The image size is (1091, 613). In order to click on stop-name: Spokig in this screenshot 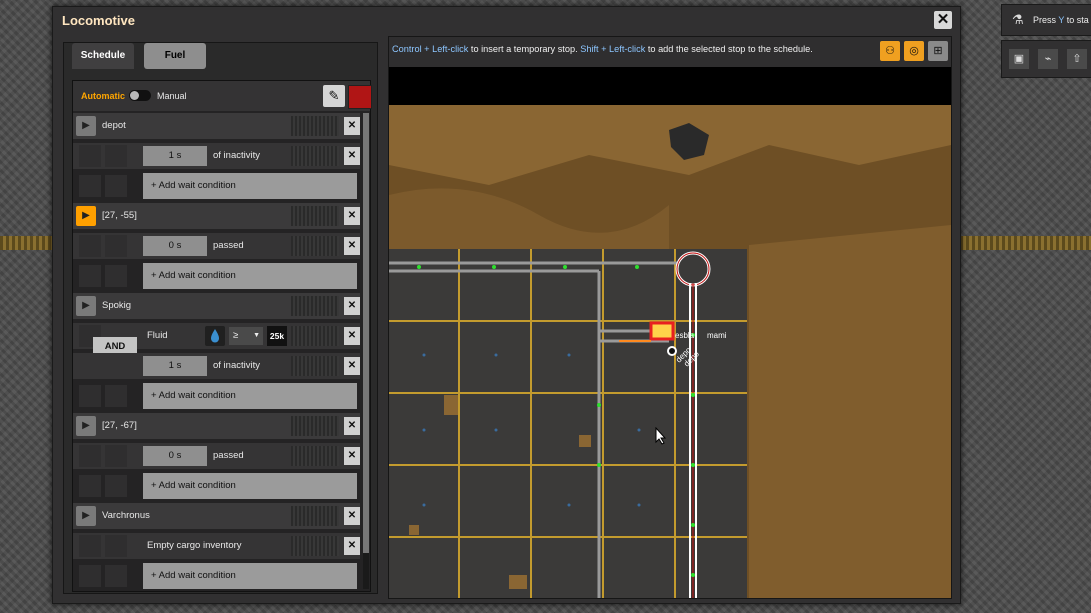, I will do `click(117, 305)`.